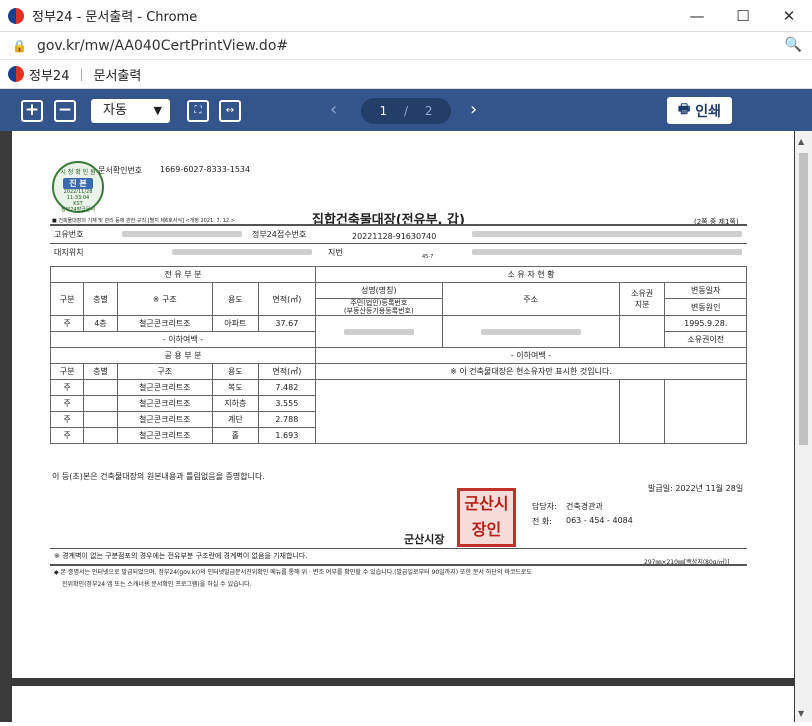 The height and width of the screenshot is (726, 812). Describe the element at coordinates (793, 45) in the screenshot. I see `zoom-icon: 🔍` at that location.